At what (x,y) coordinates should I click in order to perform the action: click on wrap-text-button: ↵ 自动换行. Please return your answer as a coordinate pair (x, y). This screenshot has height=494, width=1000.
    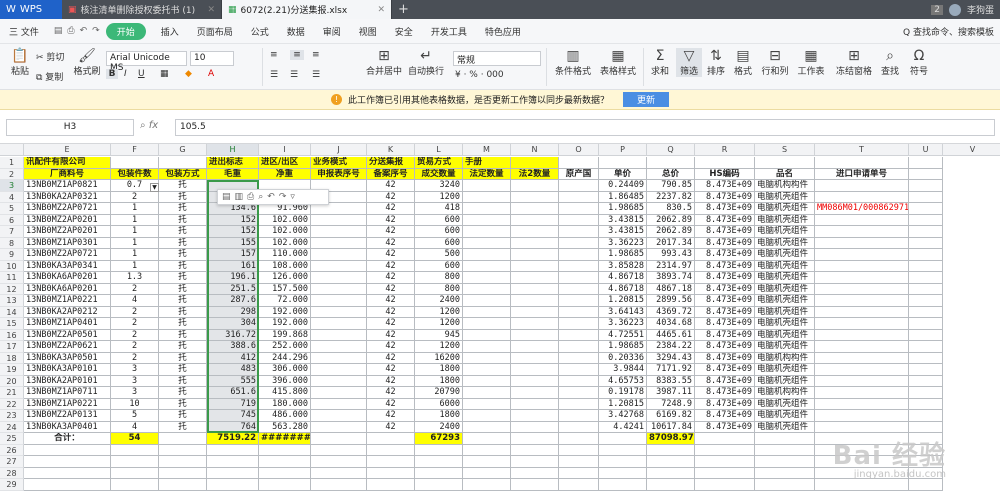
    Looking at the image, I should click on (426, 62).